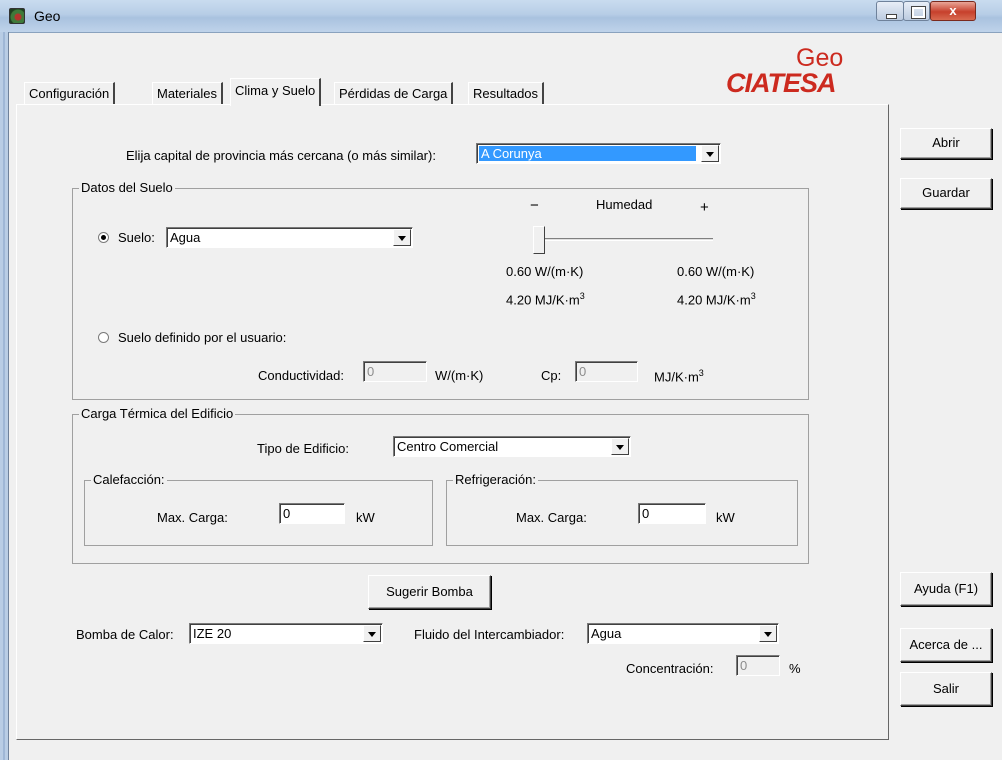 Image resolution: width=1002 pixels, height=760 pixels. Describe the element at coordinates (136, 237) in the screenshot. I see `soil-label: Suelo:` at that location.